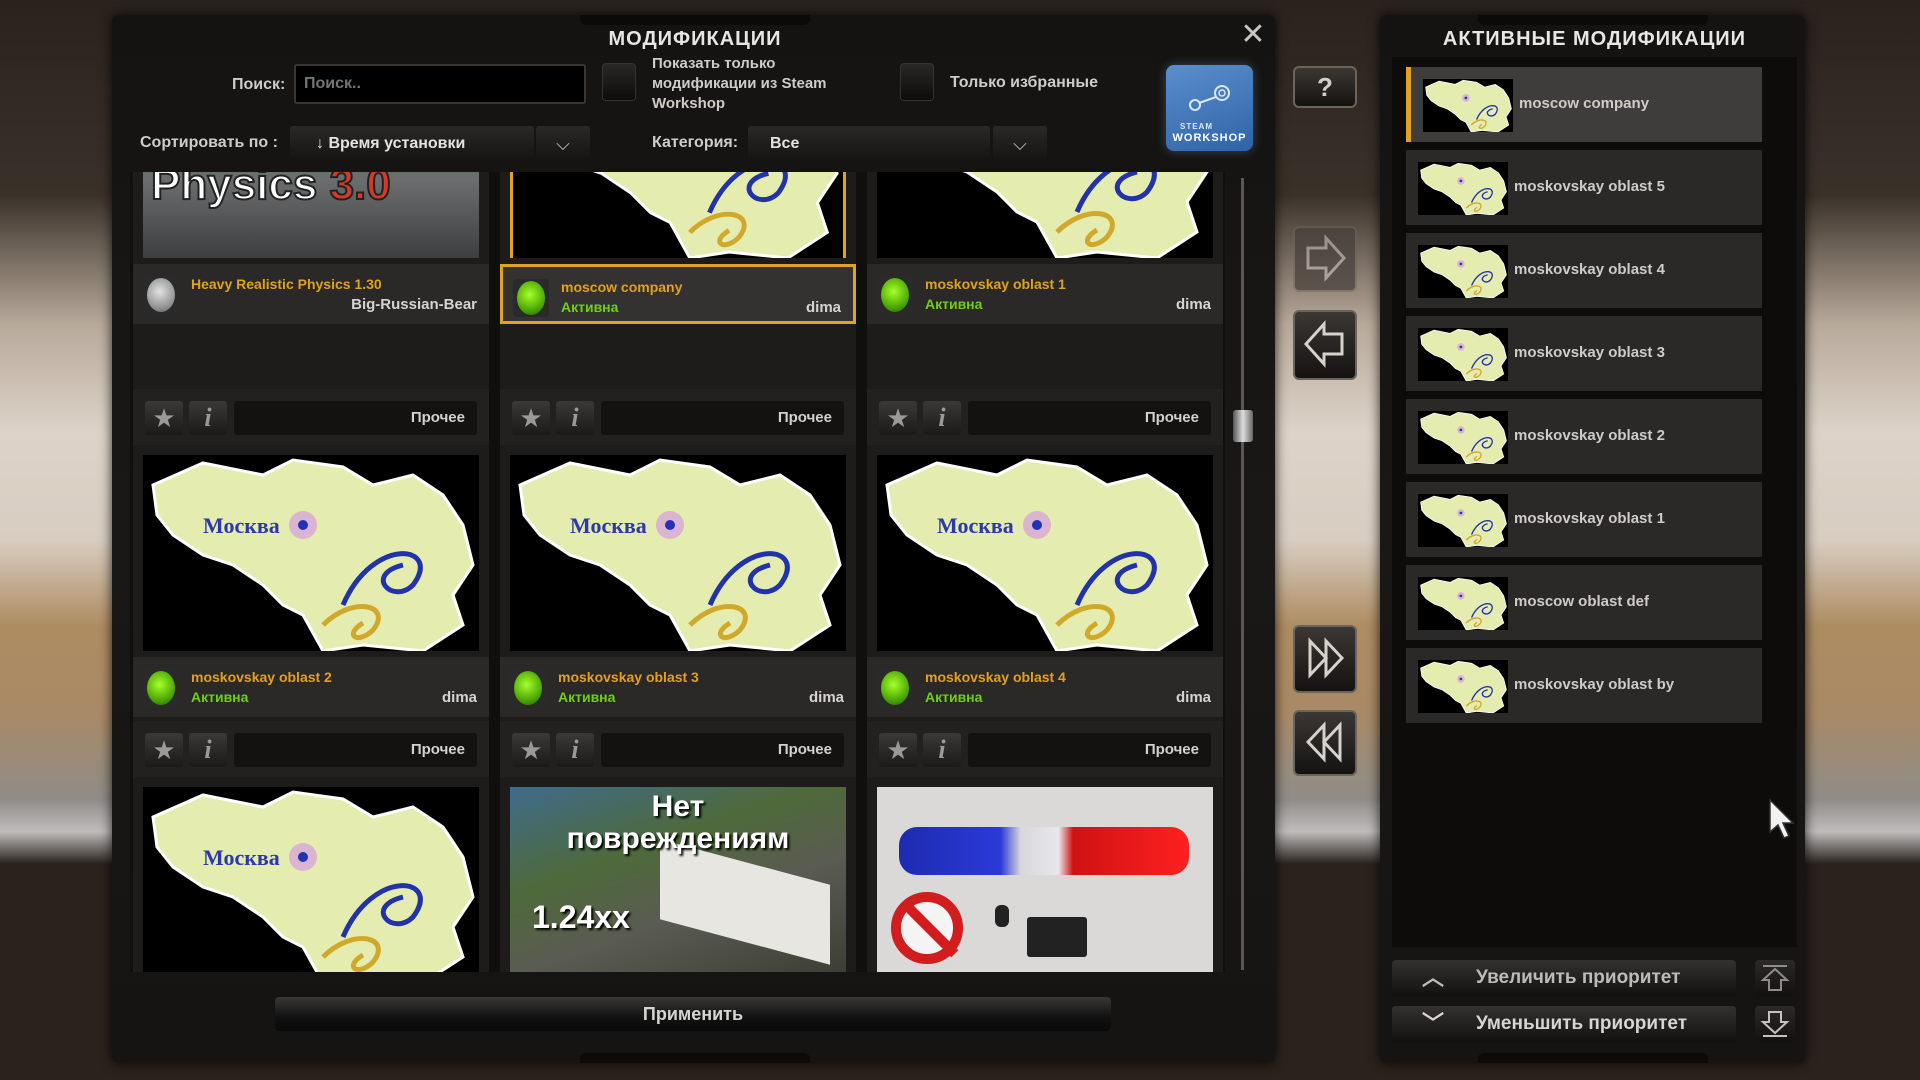 The height and width of the screenshot is (1080, 1920). What do you see at coordinates (1593, 20) in the screenshot?
I see `panel-notch` at bounding box center [1593, 20].